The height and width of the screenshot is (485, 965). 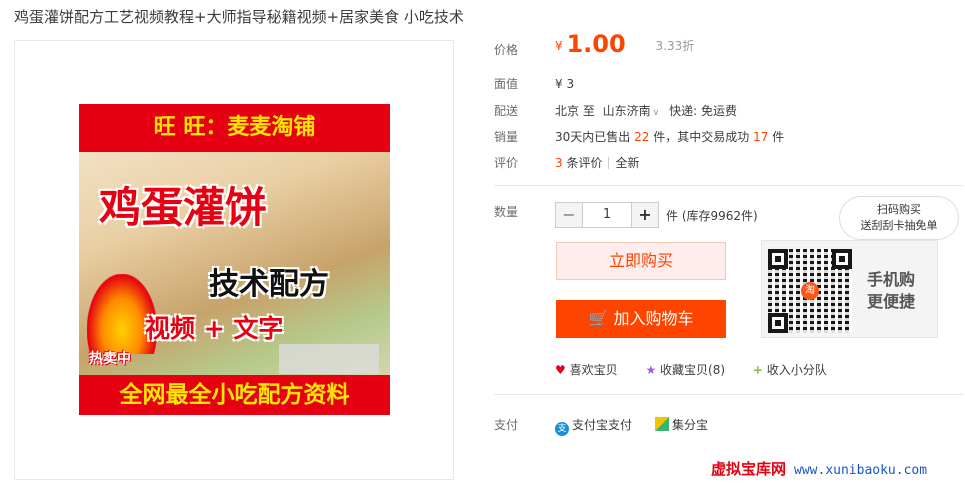 What do you see at coordinates (593, 426) in the screenshot?
I see `alipay-option: 支支付宝支付` at bounding box center [593, 426].